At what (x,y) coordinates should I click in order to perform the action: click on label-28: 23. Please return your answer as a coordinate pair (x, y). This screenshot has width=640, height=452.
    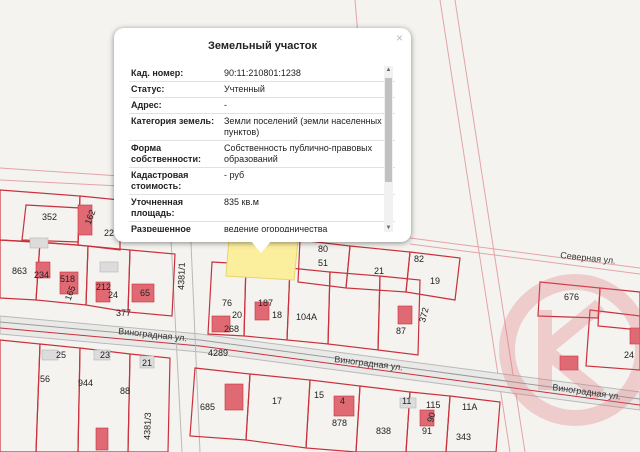
    Looking at the image, I should click on (105, 355).